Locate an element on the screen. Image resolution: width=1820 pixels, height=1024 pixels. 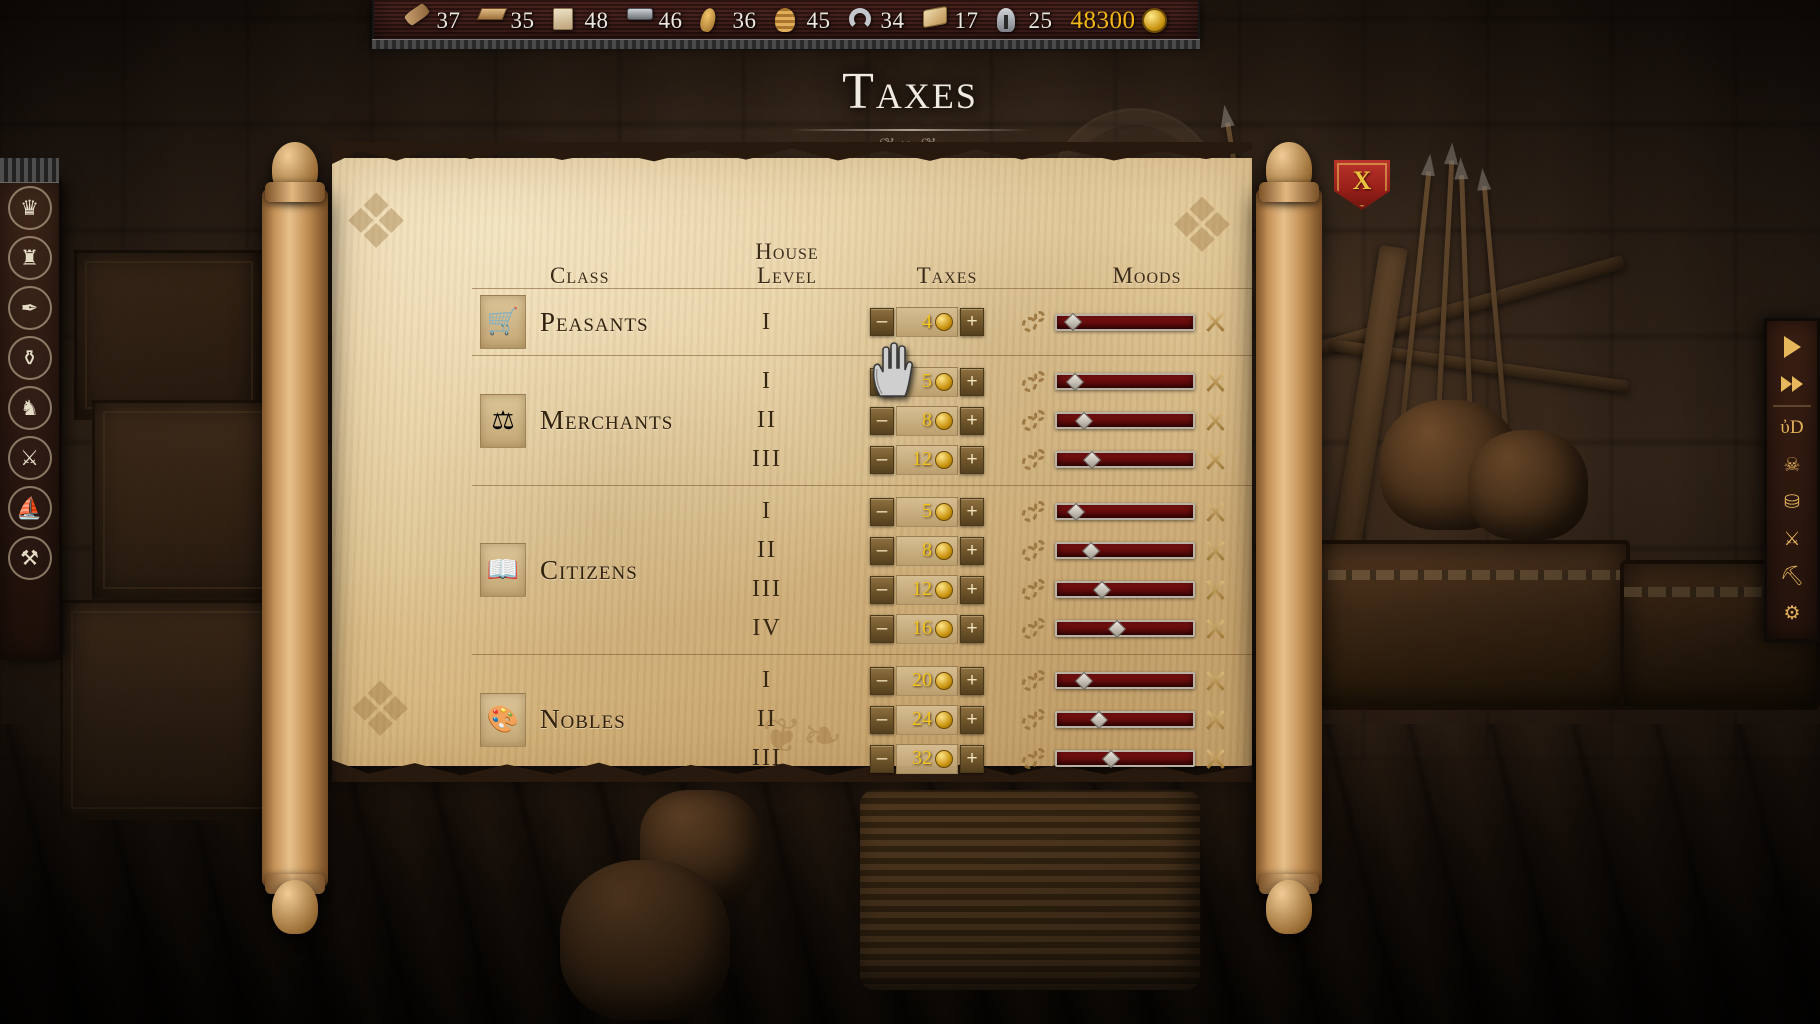
tax-stepper: – 4 + is located at coordinates (927, 322).